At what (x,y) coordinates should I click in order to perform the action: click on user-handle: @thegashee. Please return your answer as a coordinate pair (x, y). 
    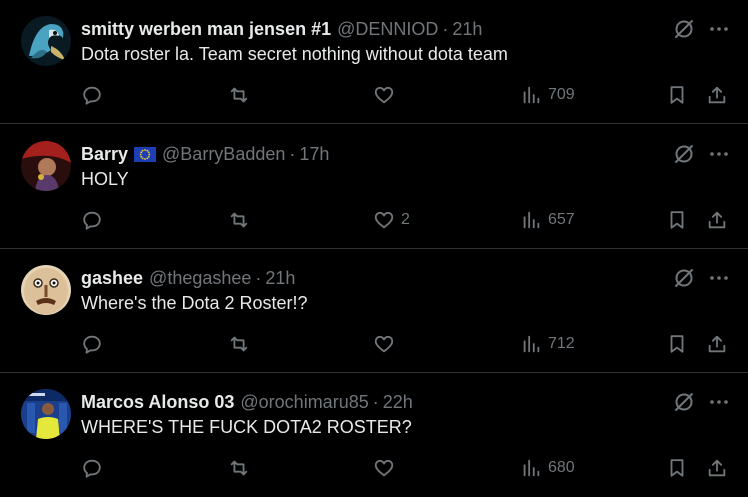
    Looking at the image, I should click on (200, 278).